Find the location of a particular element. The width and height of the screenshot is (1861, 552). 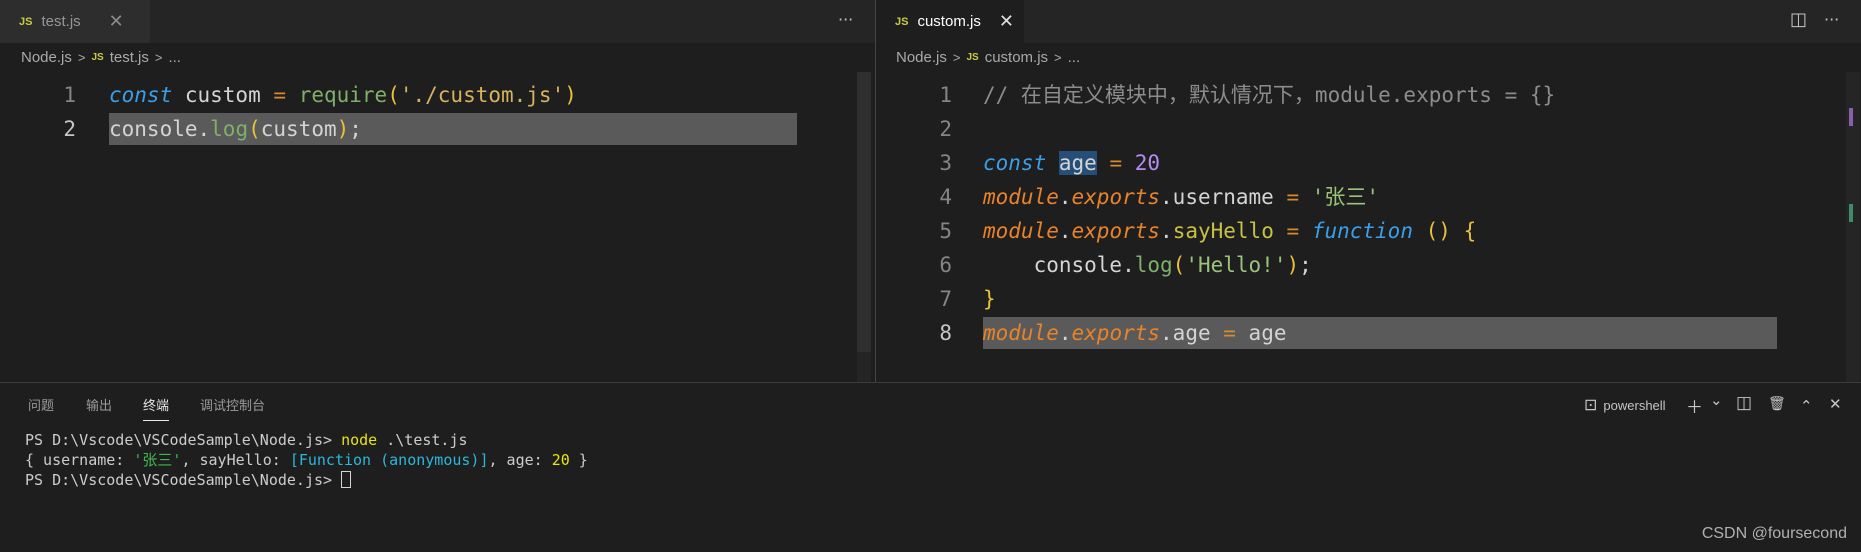

terminal-text: , age: is located at coordinates (520, 460).